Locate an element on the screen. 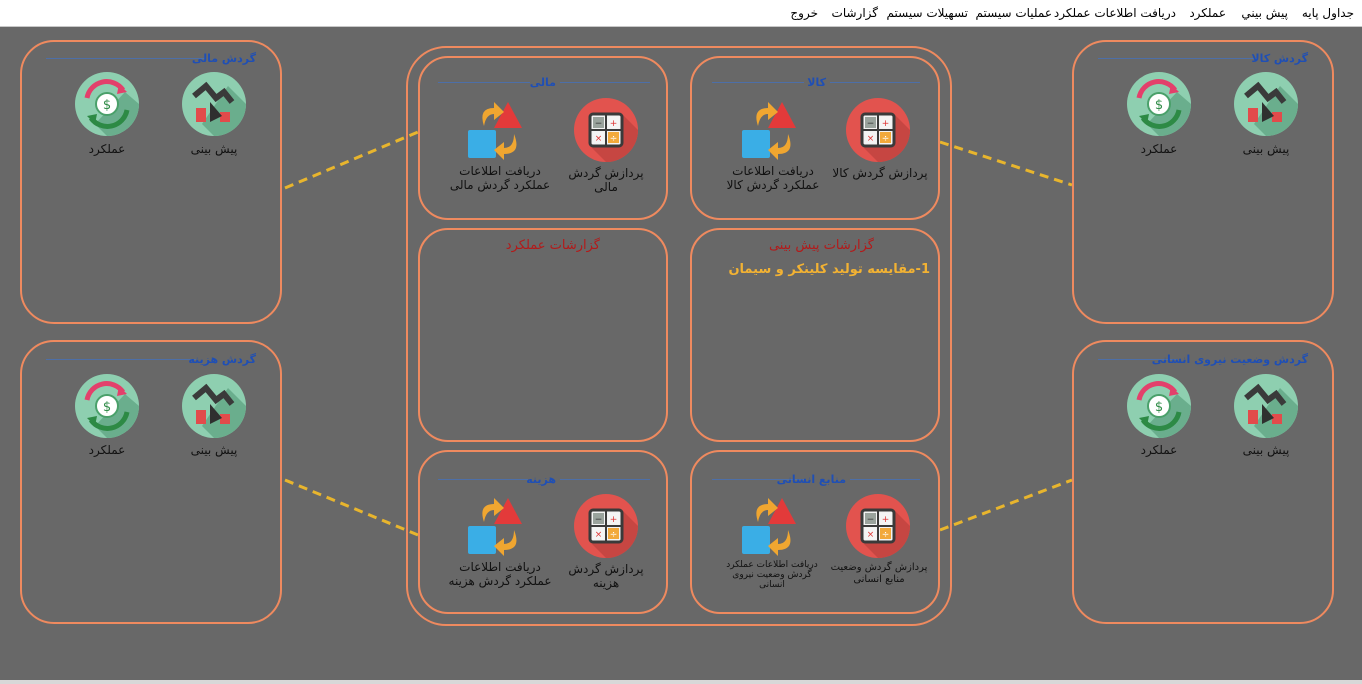 Image resolution: width=1362 pixels, height=684 pixels. forecast-reports-title: گزارشات پیش بینی is located at coordinates (821, 245).